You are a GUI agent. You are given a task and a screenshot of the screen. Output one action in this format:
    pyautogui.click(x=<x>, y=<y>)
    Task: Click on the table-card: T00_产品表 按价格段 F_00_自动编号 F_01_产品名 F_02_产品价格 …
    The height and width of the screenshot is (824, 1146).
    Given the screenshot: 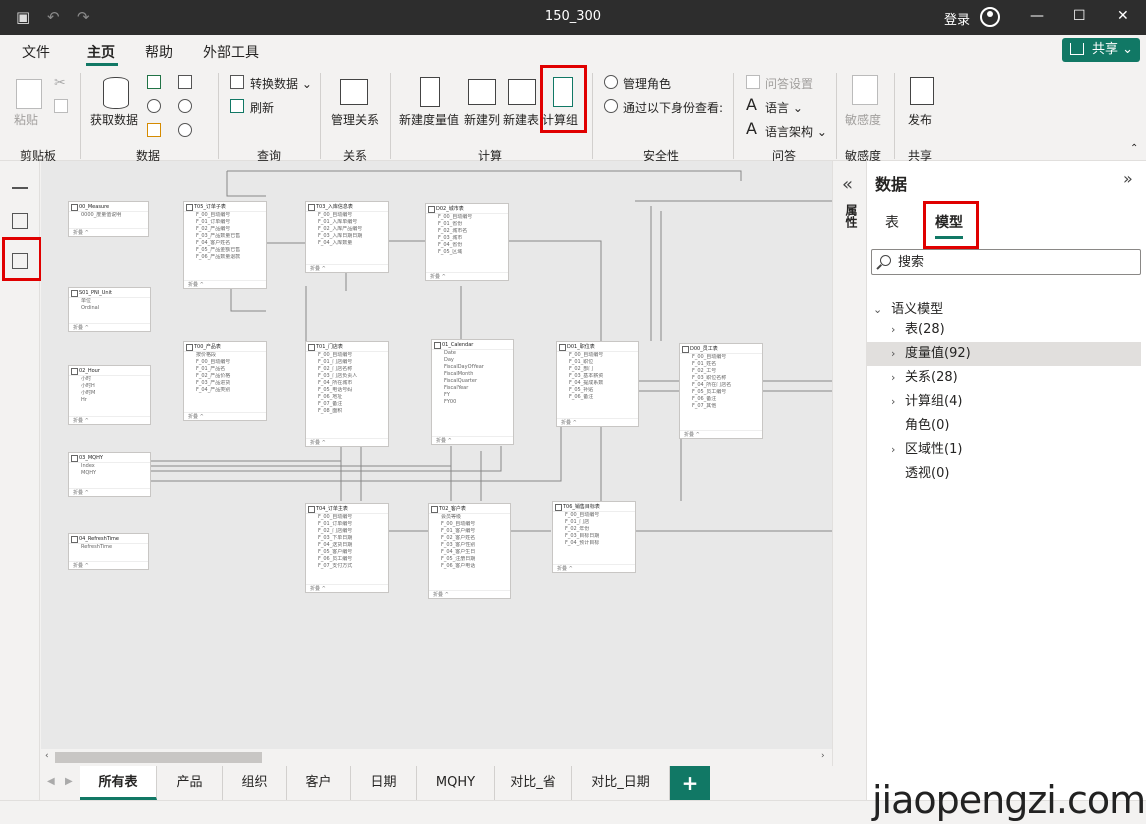 What is the action you would take?
    pyautogui.click(x=225, y=381)
    